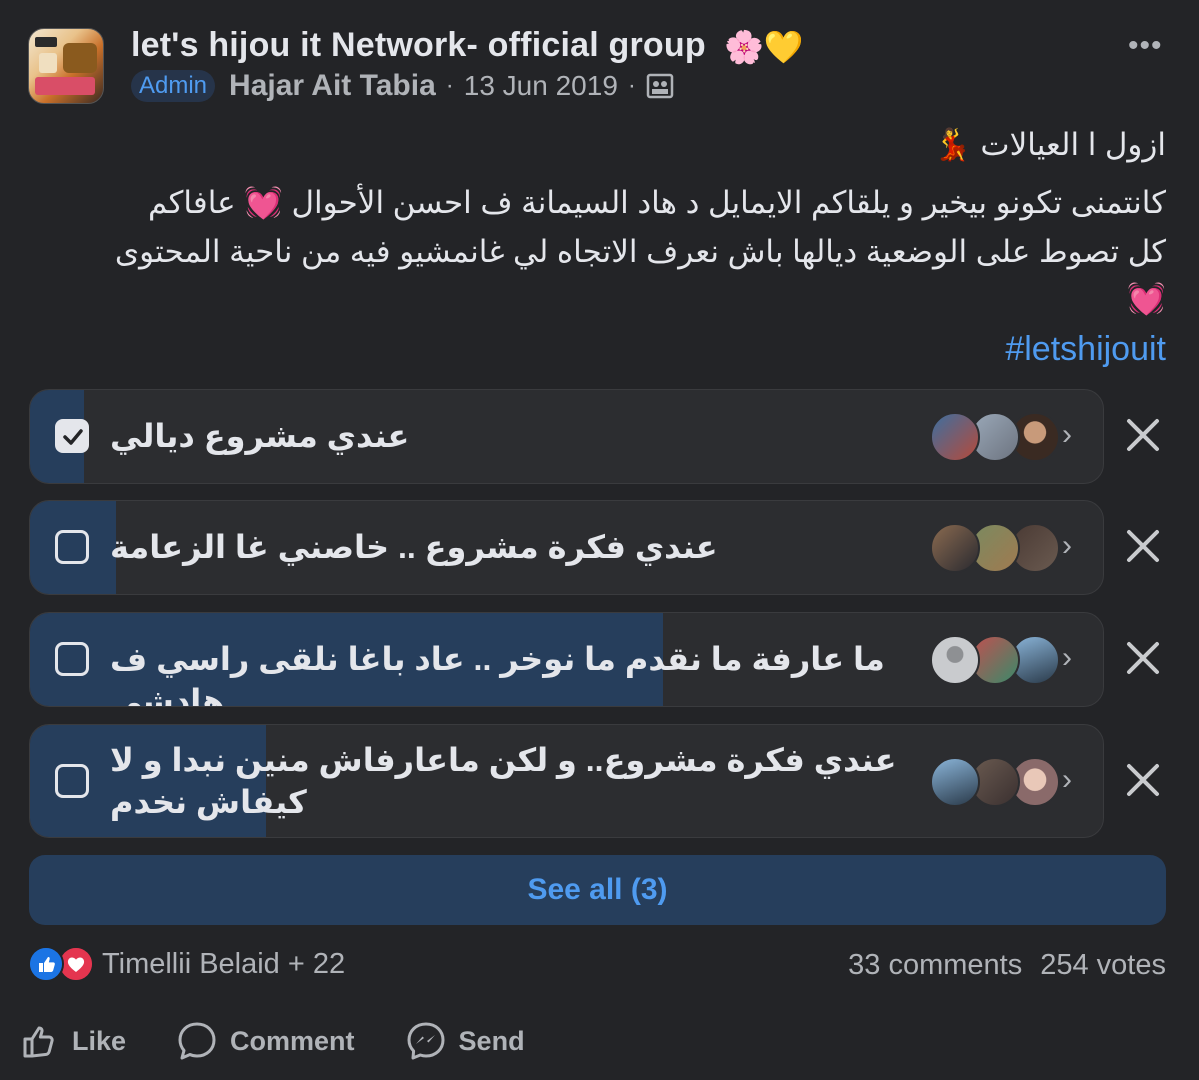 This screenshot has width=1199, height=1080. I want to click on more-options-icon: •••, so click(1145, 46).